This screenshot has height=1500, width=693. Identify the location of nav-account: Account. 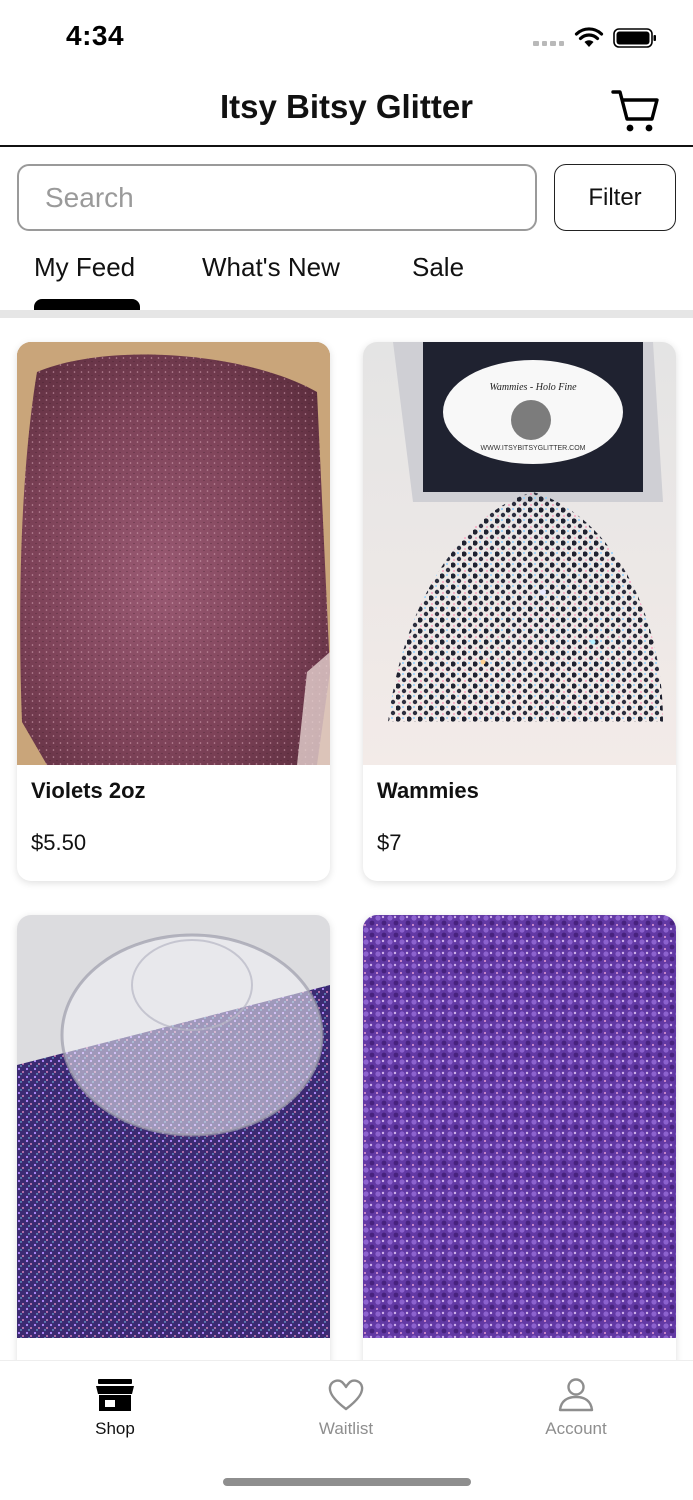
(576, 1412).